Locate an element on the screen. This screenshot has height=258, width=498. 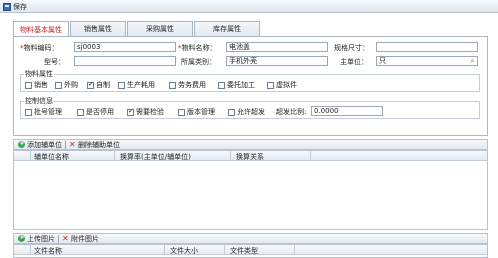
material-attributes-title: 物料属性 is located at coordinates (39, 74).